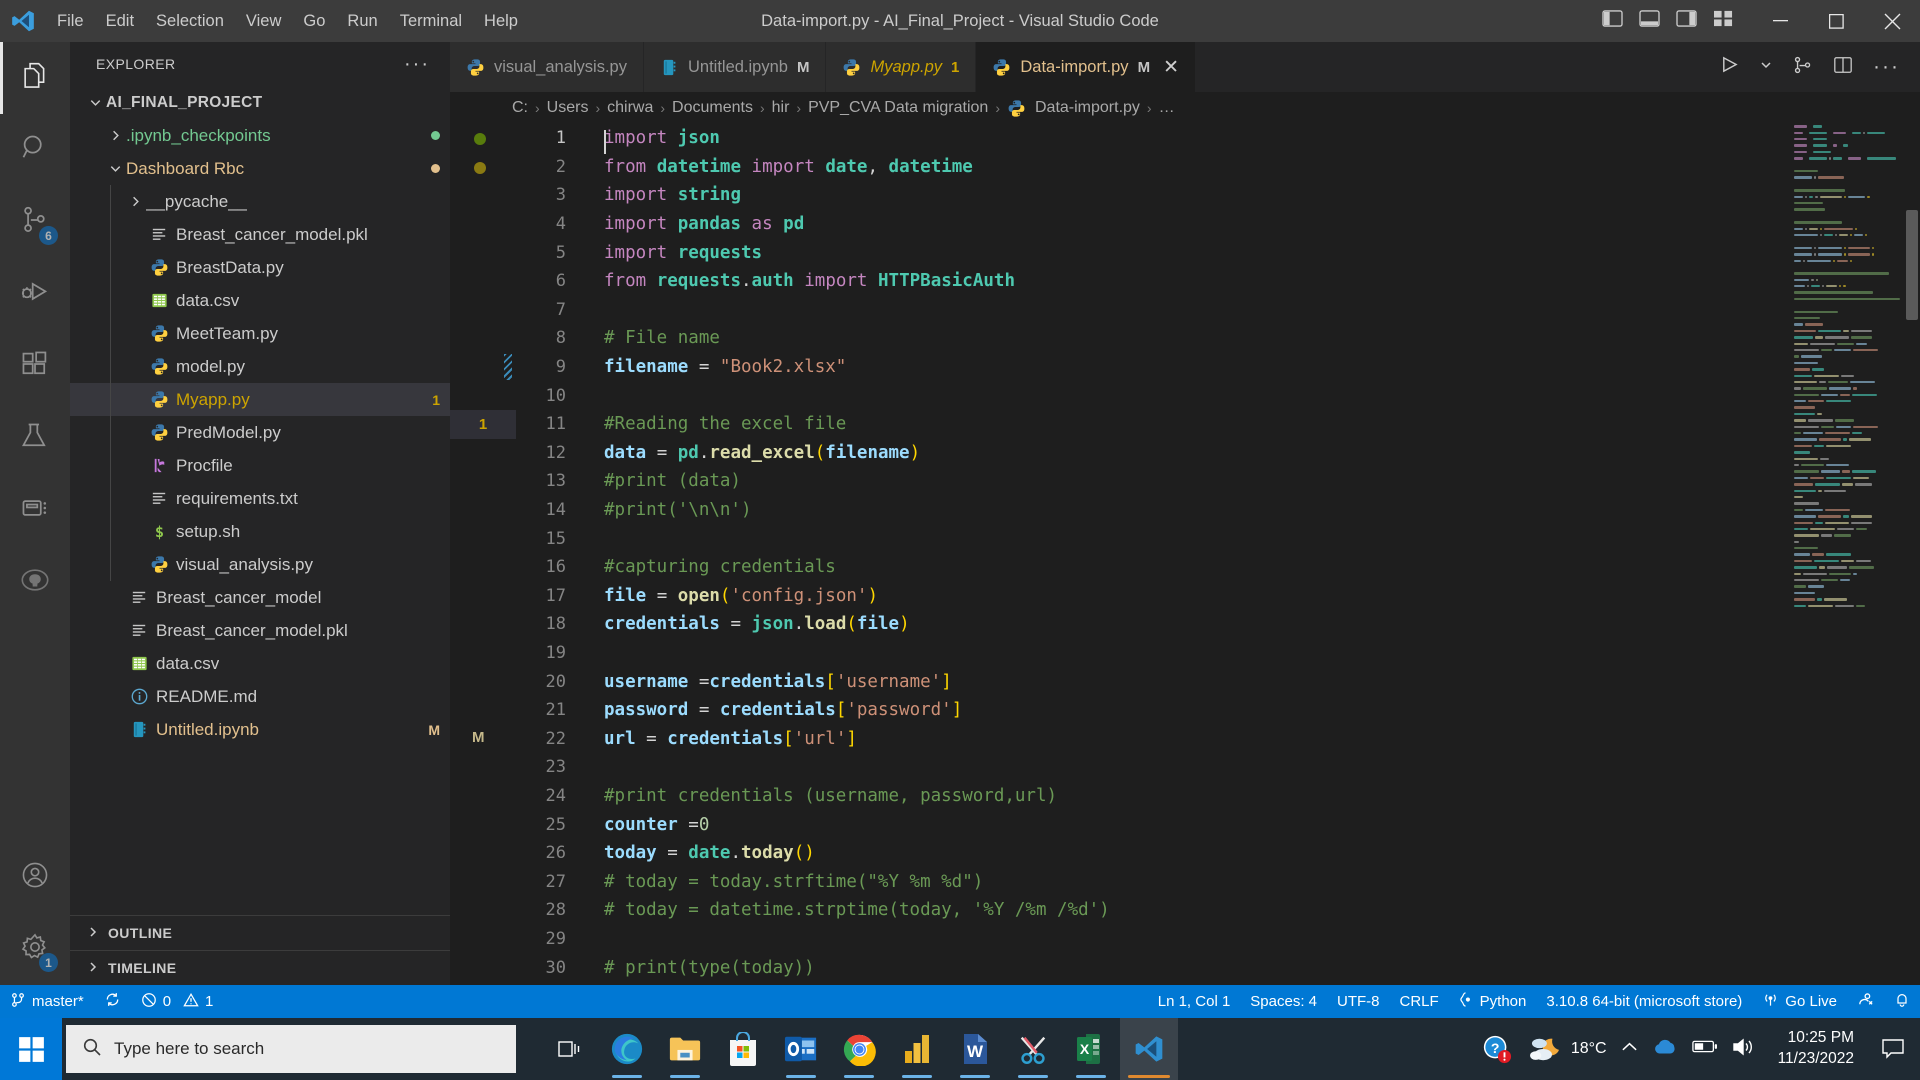  Describe the element at coordinates (1033, 1049) in the screenshot. I see `taskbar-app-snipping-tool` at that location.